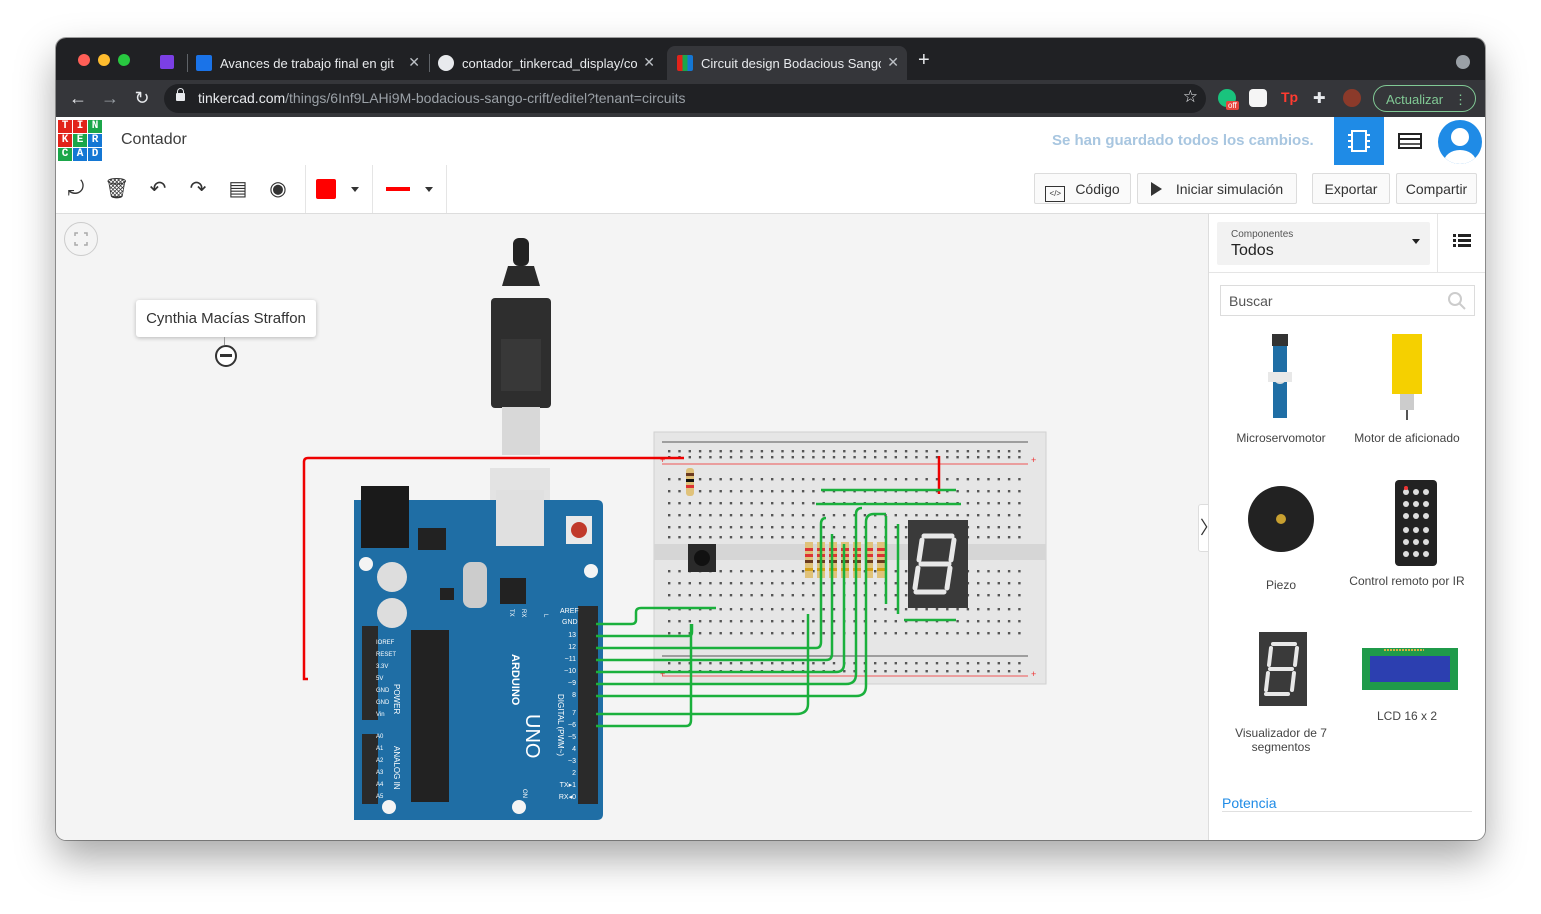  What do you see at coordinates (1359, 141) in the screenshot?
I see `circuit-view-button` at bounding box center [1359, 141].